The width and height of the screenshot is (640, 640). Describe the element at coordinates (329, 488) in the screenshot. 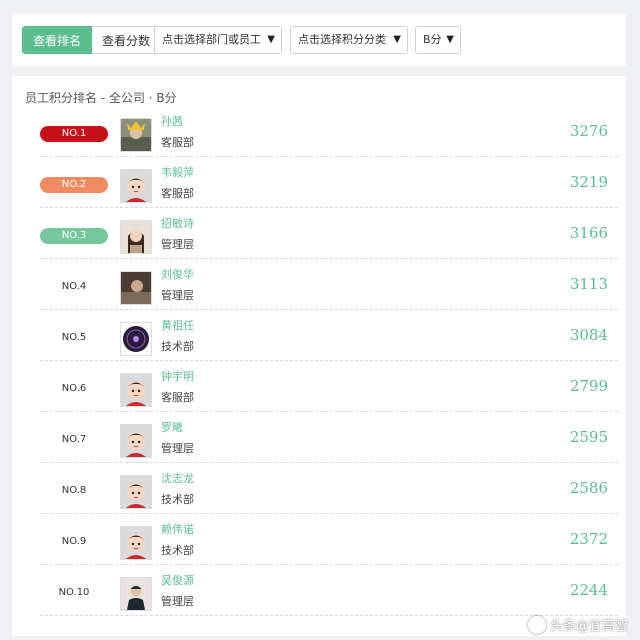

I see `ranking-row: NO.8 沈志龙 技术部 2586` at that location.